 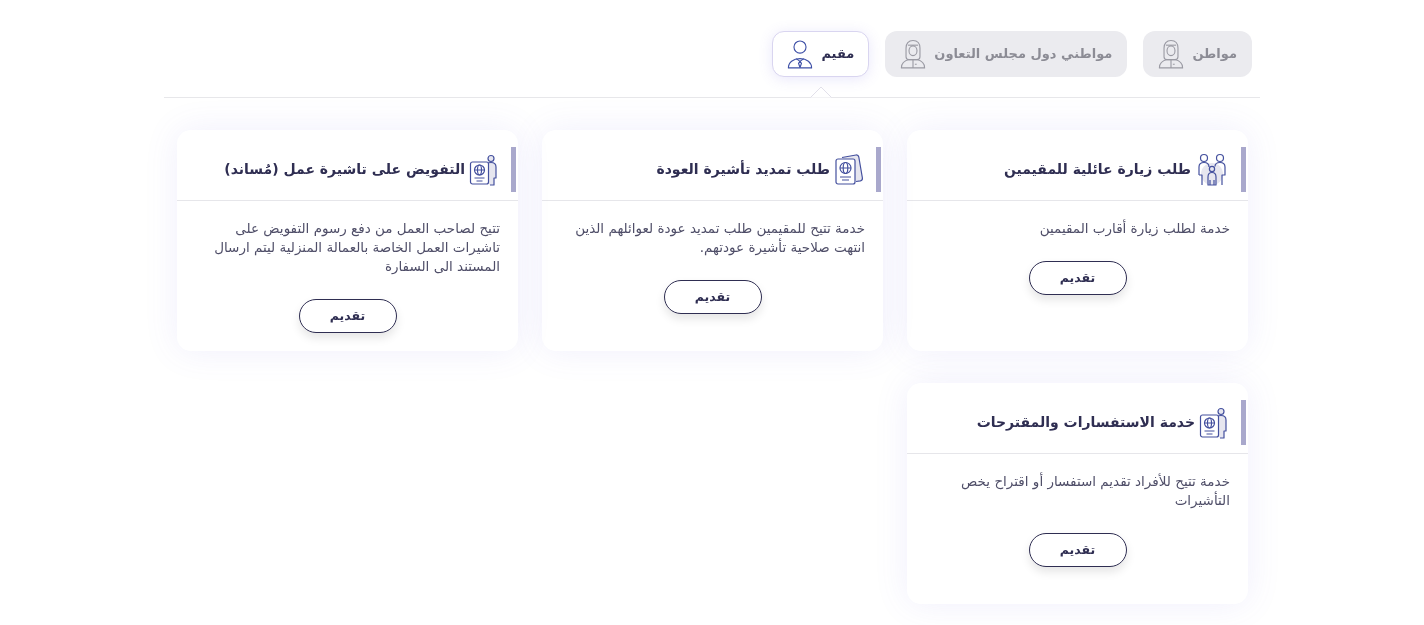 I want to click on card-description: خدمة تتيح للأفراد تقديم استفسار أو اقتراح يخص التأشيرات, so click(x=1095, y=491).